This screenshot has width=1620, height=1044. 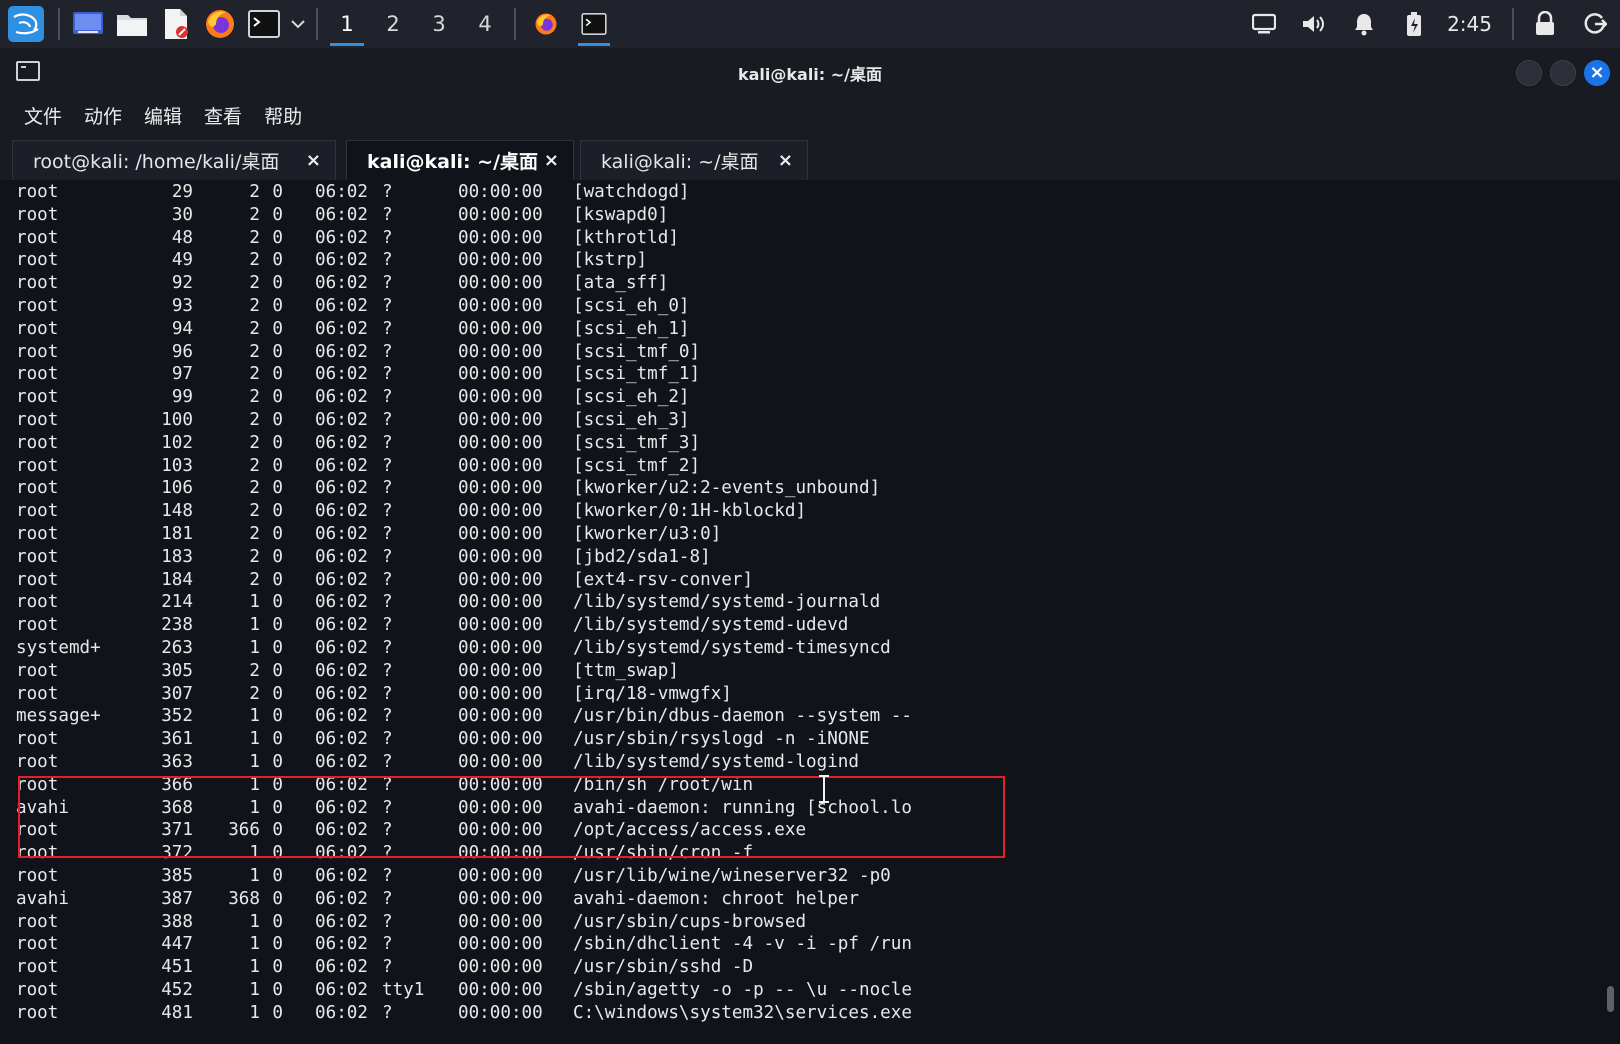 I want to click on title-bar: kali@kali: ~/桌面 ×, so click(x=810, y=72).